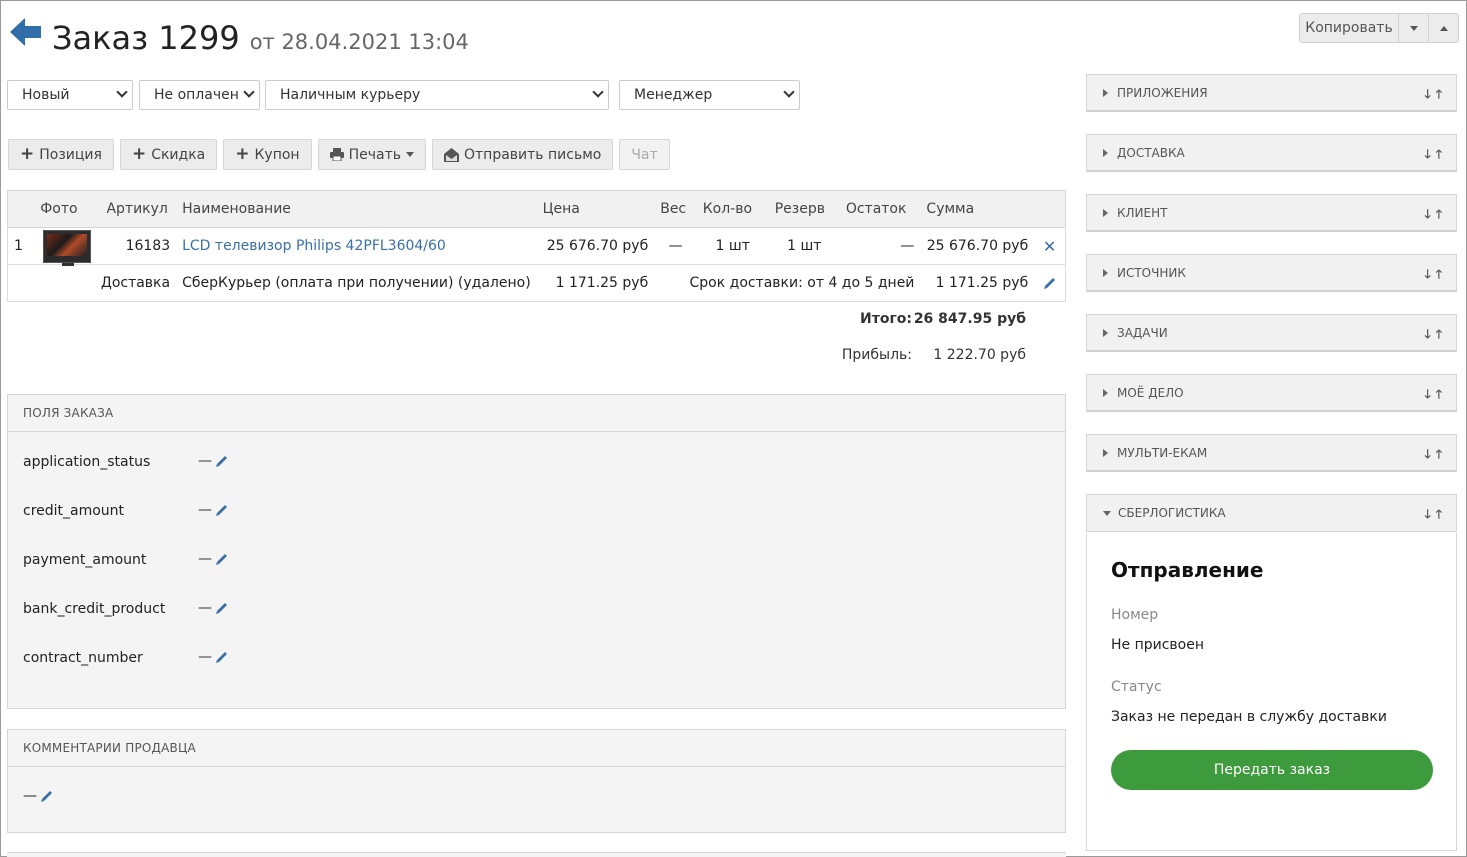  What do you see at coordinates (70, 154) in the screenshot?
I see `add-position-label: Позиция` at bounding box center [70, 154].